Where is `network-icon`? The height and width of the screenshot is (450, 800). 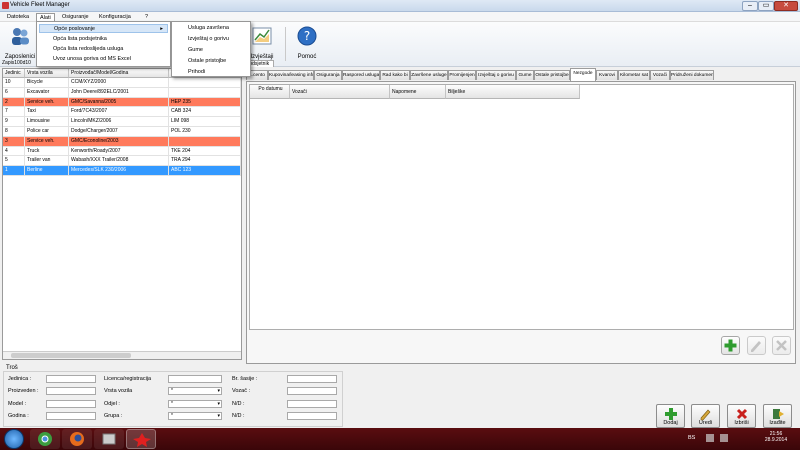
network-icon is located at coordinates (710, 438).